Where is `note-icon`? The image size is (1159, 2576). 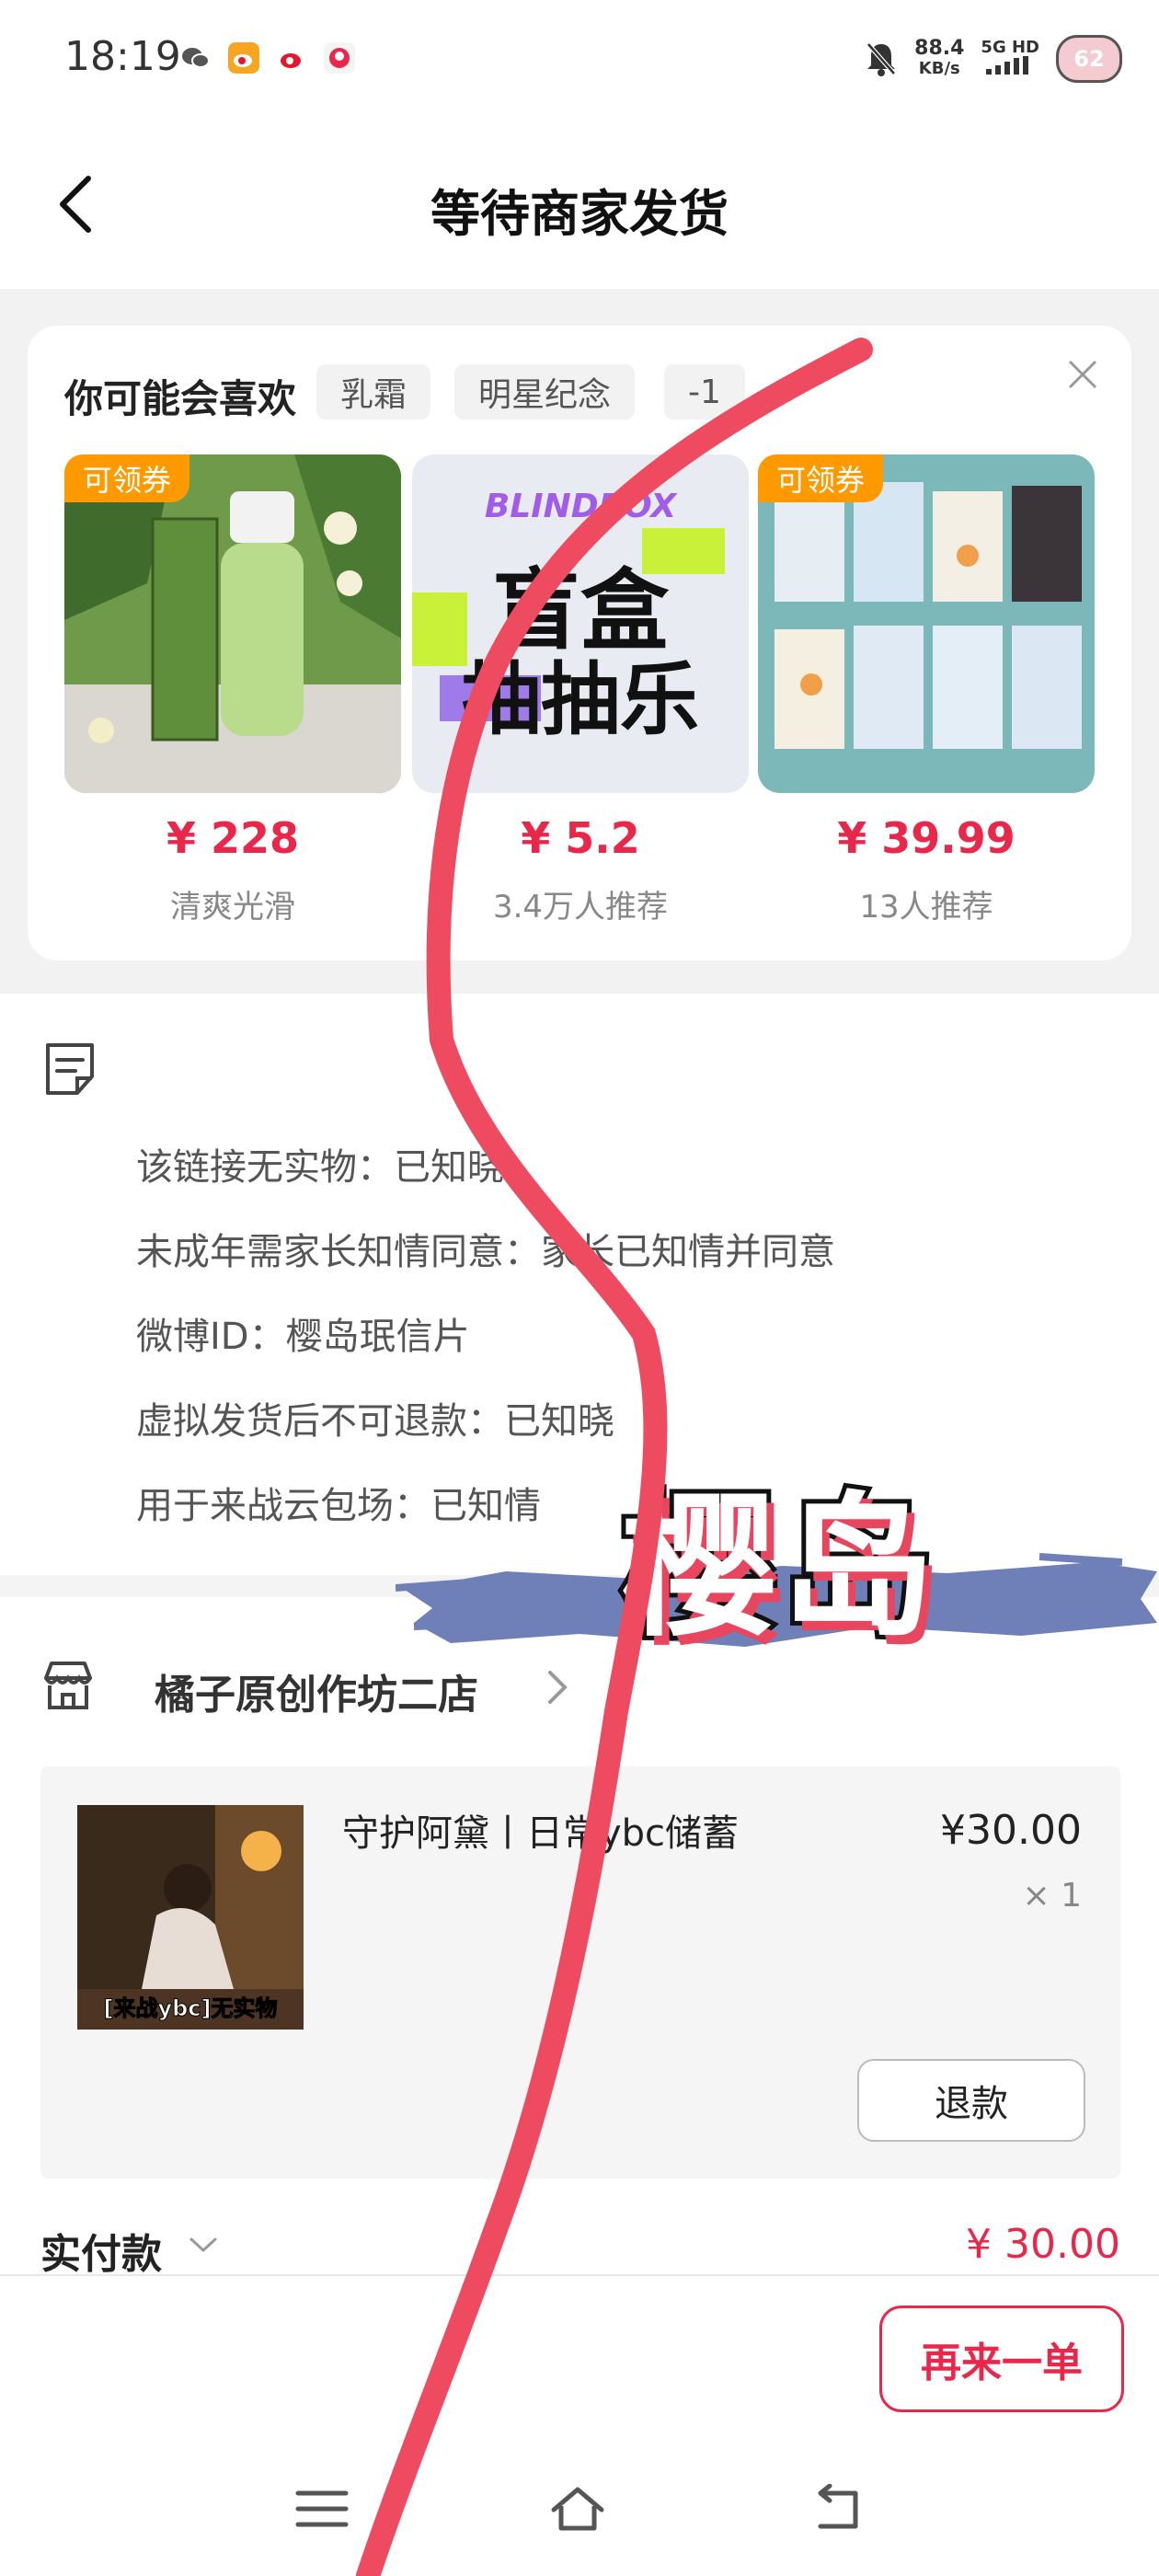 note-icon is located at coordinates (70, 1069).